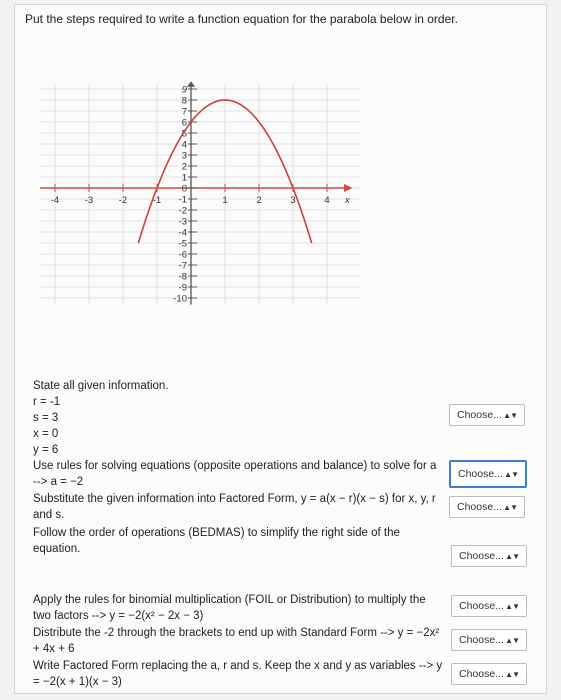 The image size is (561, 700). Describe the element at coordinates (326, 200) in the screenshot. I see `x-tick-label: 4` at that location.